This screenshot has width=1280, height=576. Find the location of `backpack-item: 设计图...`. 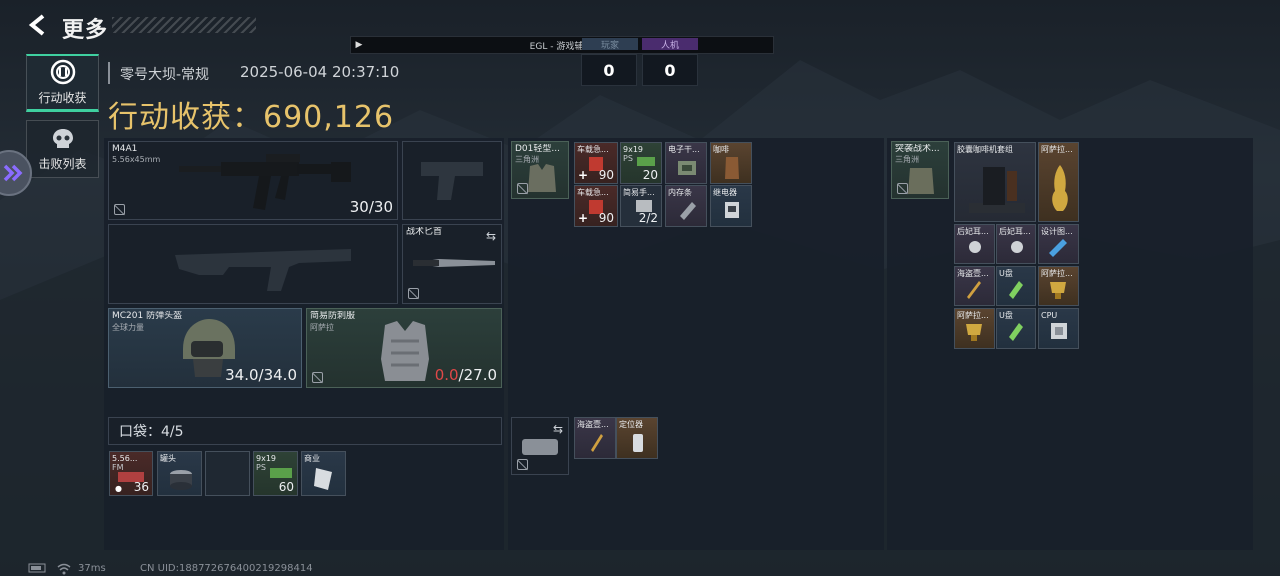

backpack-item: 设计图... is located at coordinates (1058, 244).